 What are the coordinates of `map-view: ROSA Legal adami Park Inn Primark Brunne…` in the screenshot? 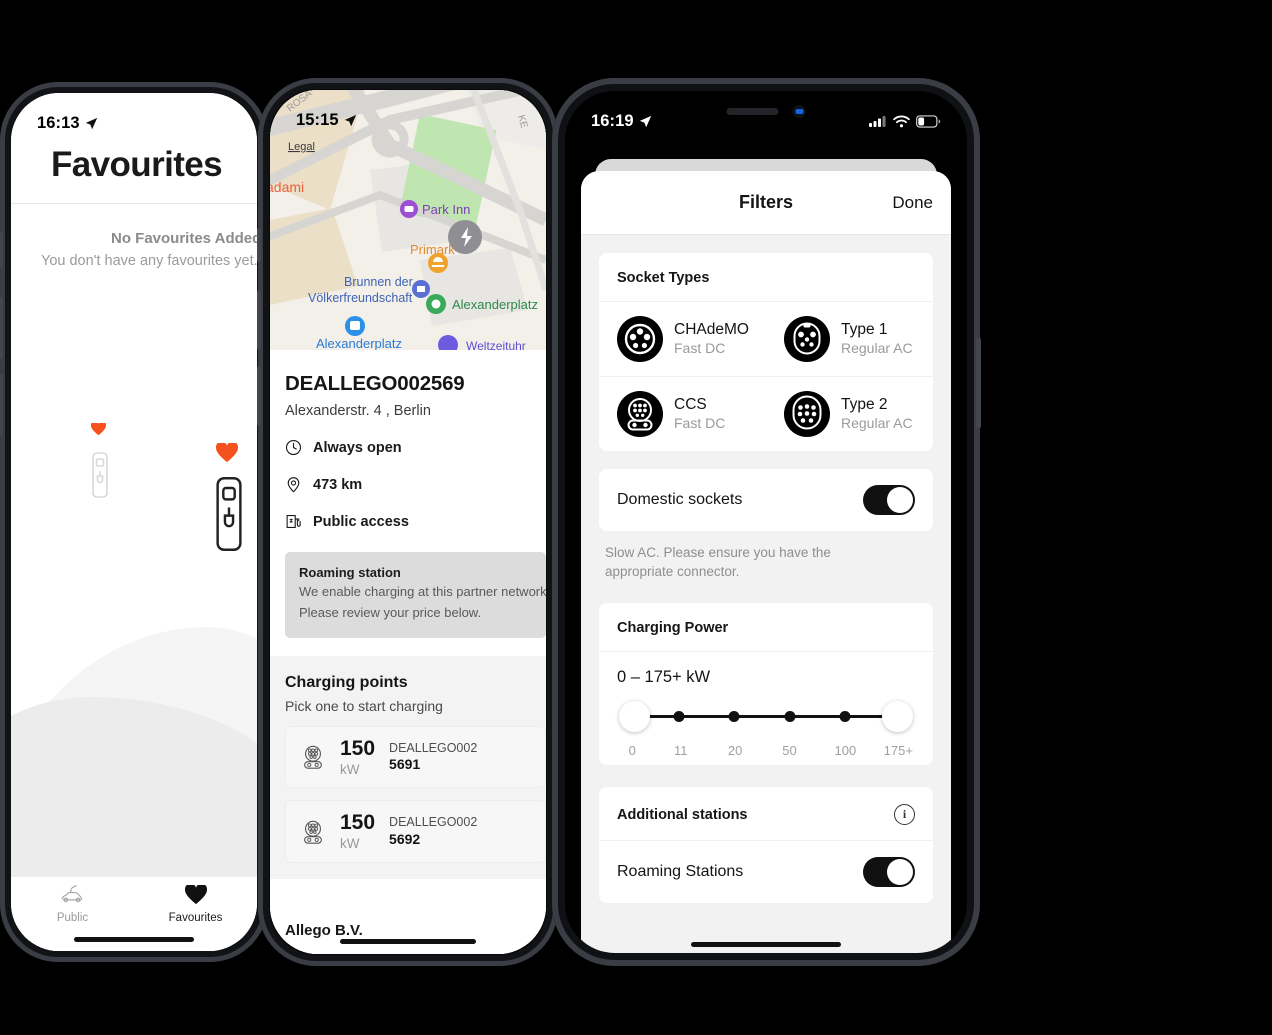 It's located at (408, 220).